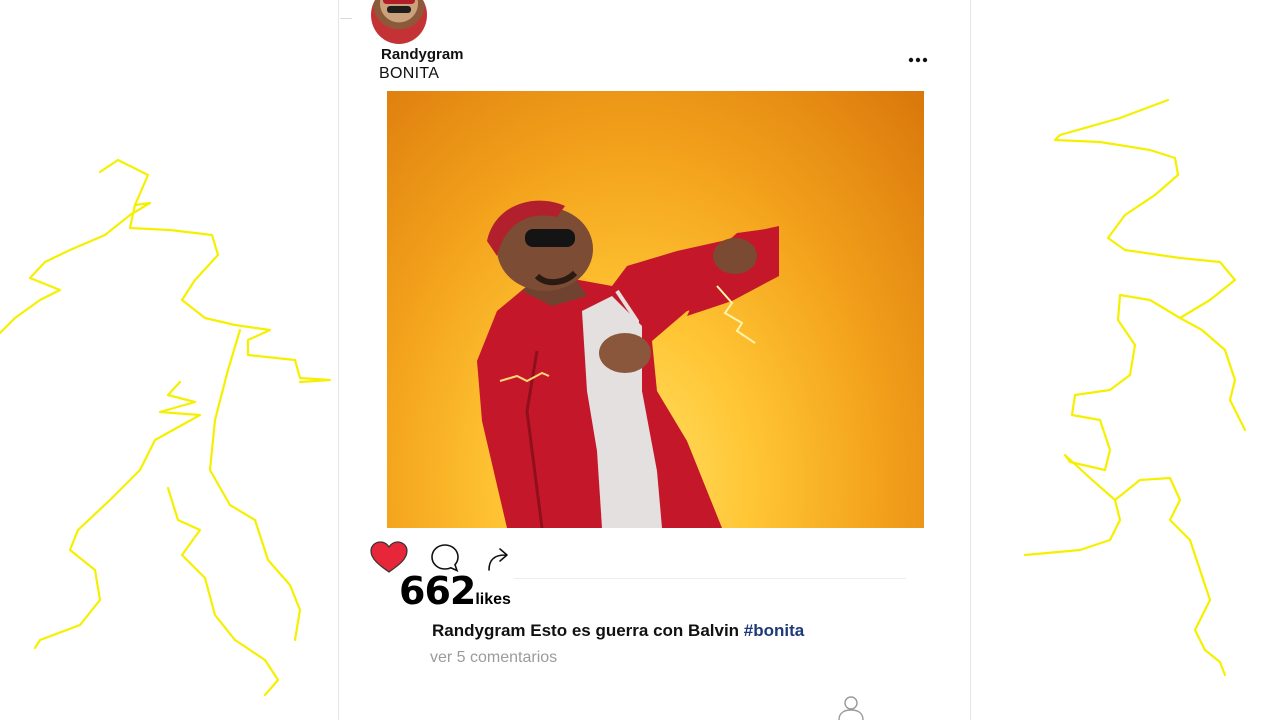  What do you see at coordinates (635, 630) in the screenshot?
I see `caption-text: Esto es guerra con Balvin` at bounding box center [635, 630].